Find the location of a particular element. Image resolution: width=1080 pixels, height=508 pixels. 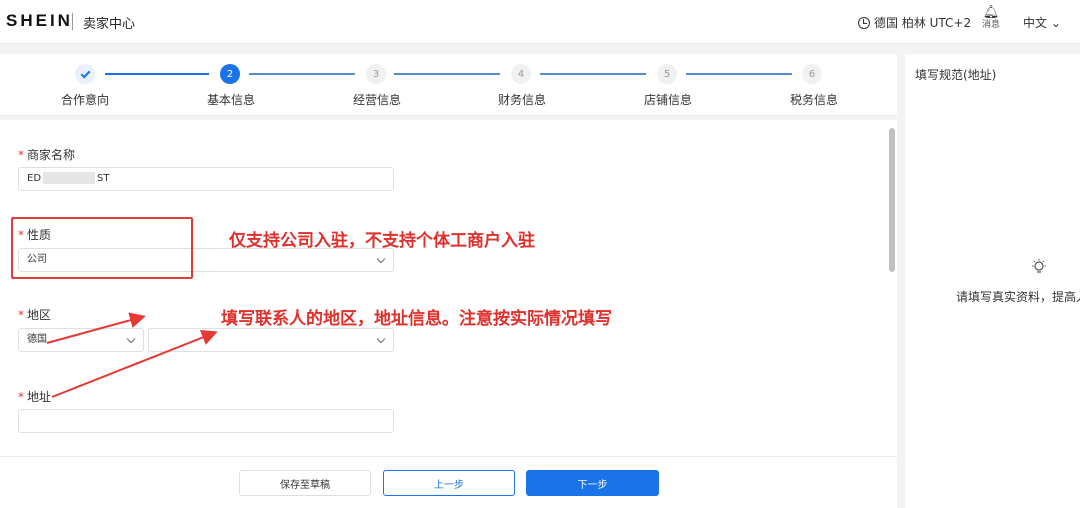

guidelines-title: 填写规范(地址) is located at coordinates (956, 75).